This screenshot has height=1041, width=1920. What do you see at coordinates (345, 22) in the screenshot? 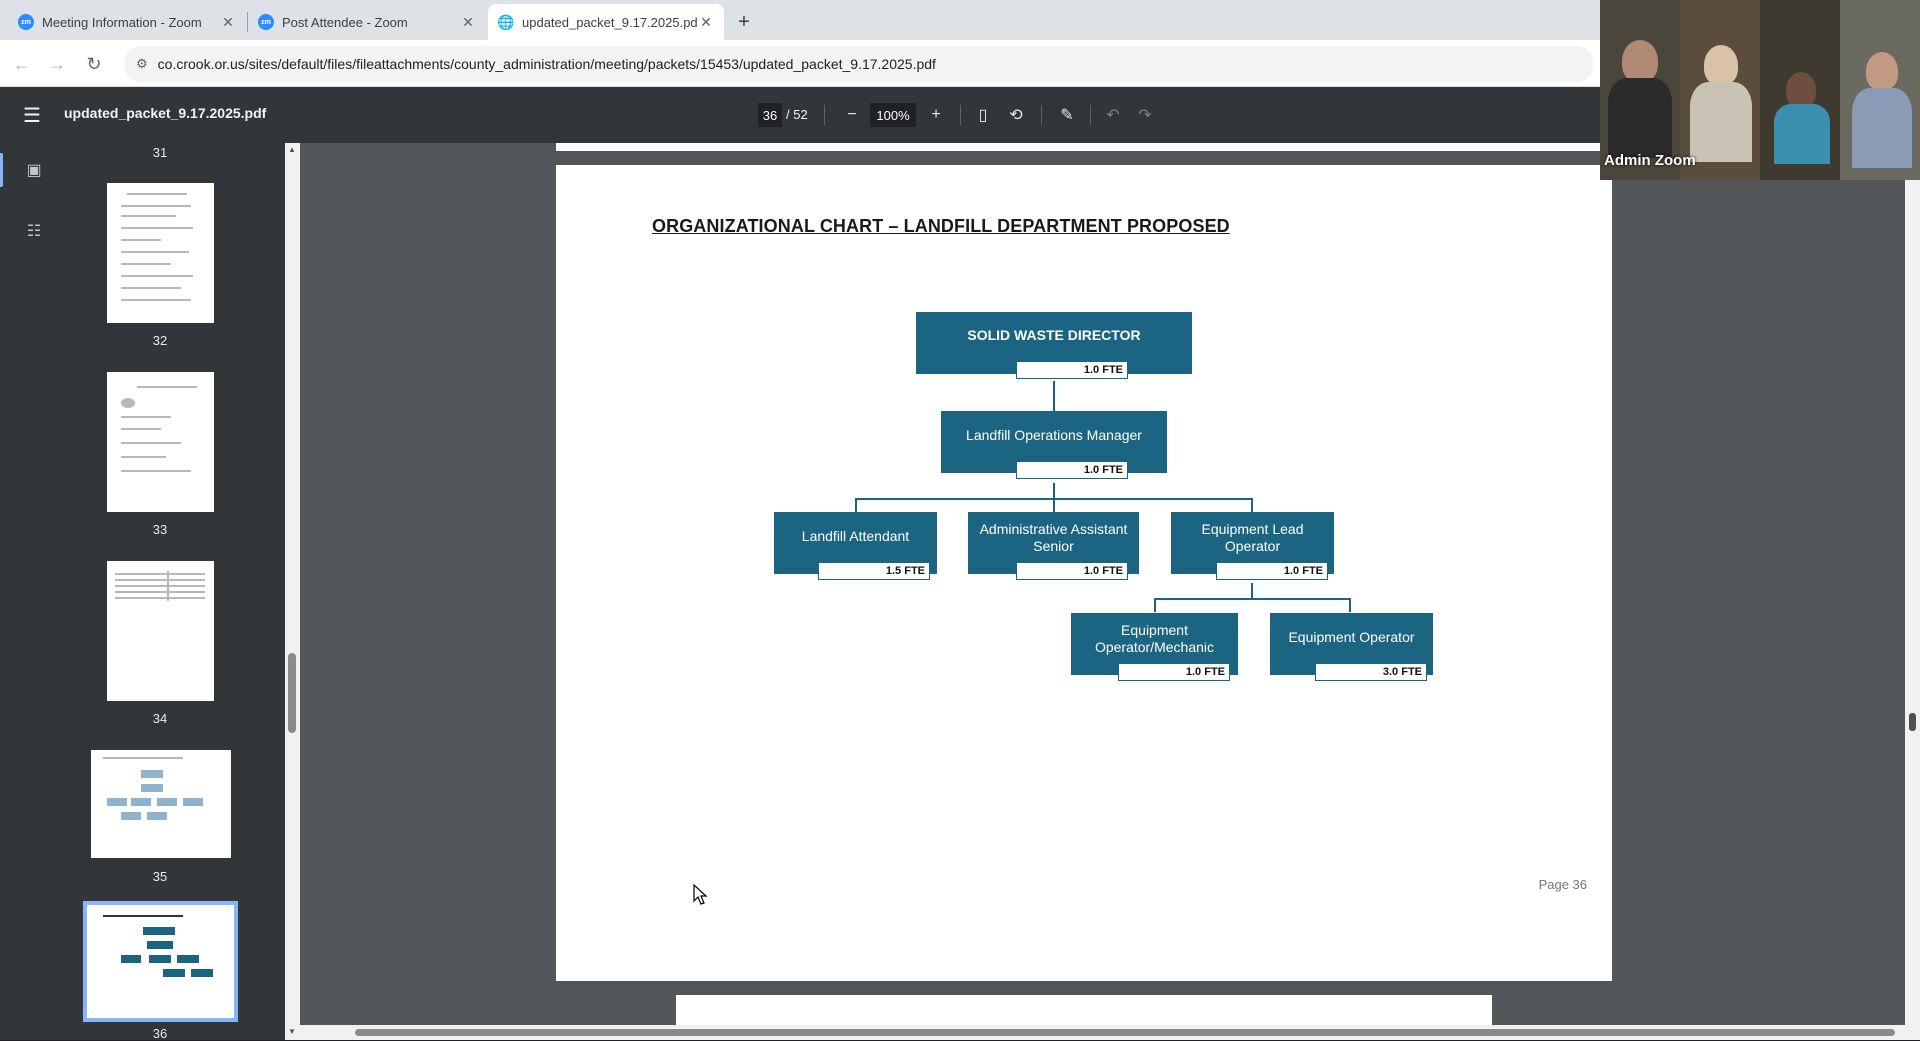
I see `tab-title: Post Attendee - Zoom` at bounding box center [345, 22].